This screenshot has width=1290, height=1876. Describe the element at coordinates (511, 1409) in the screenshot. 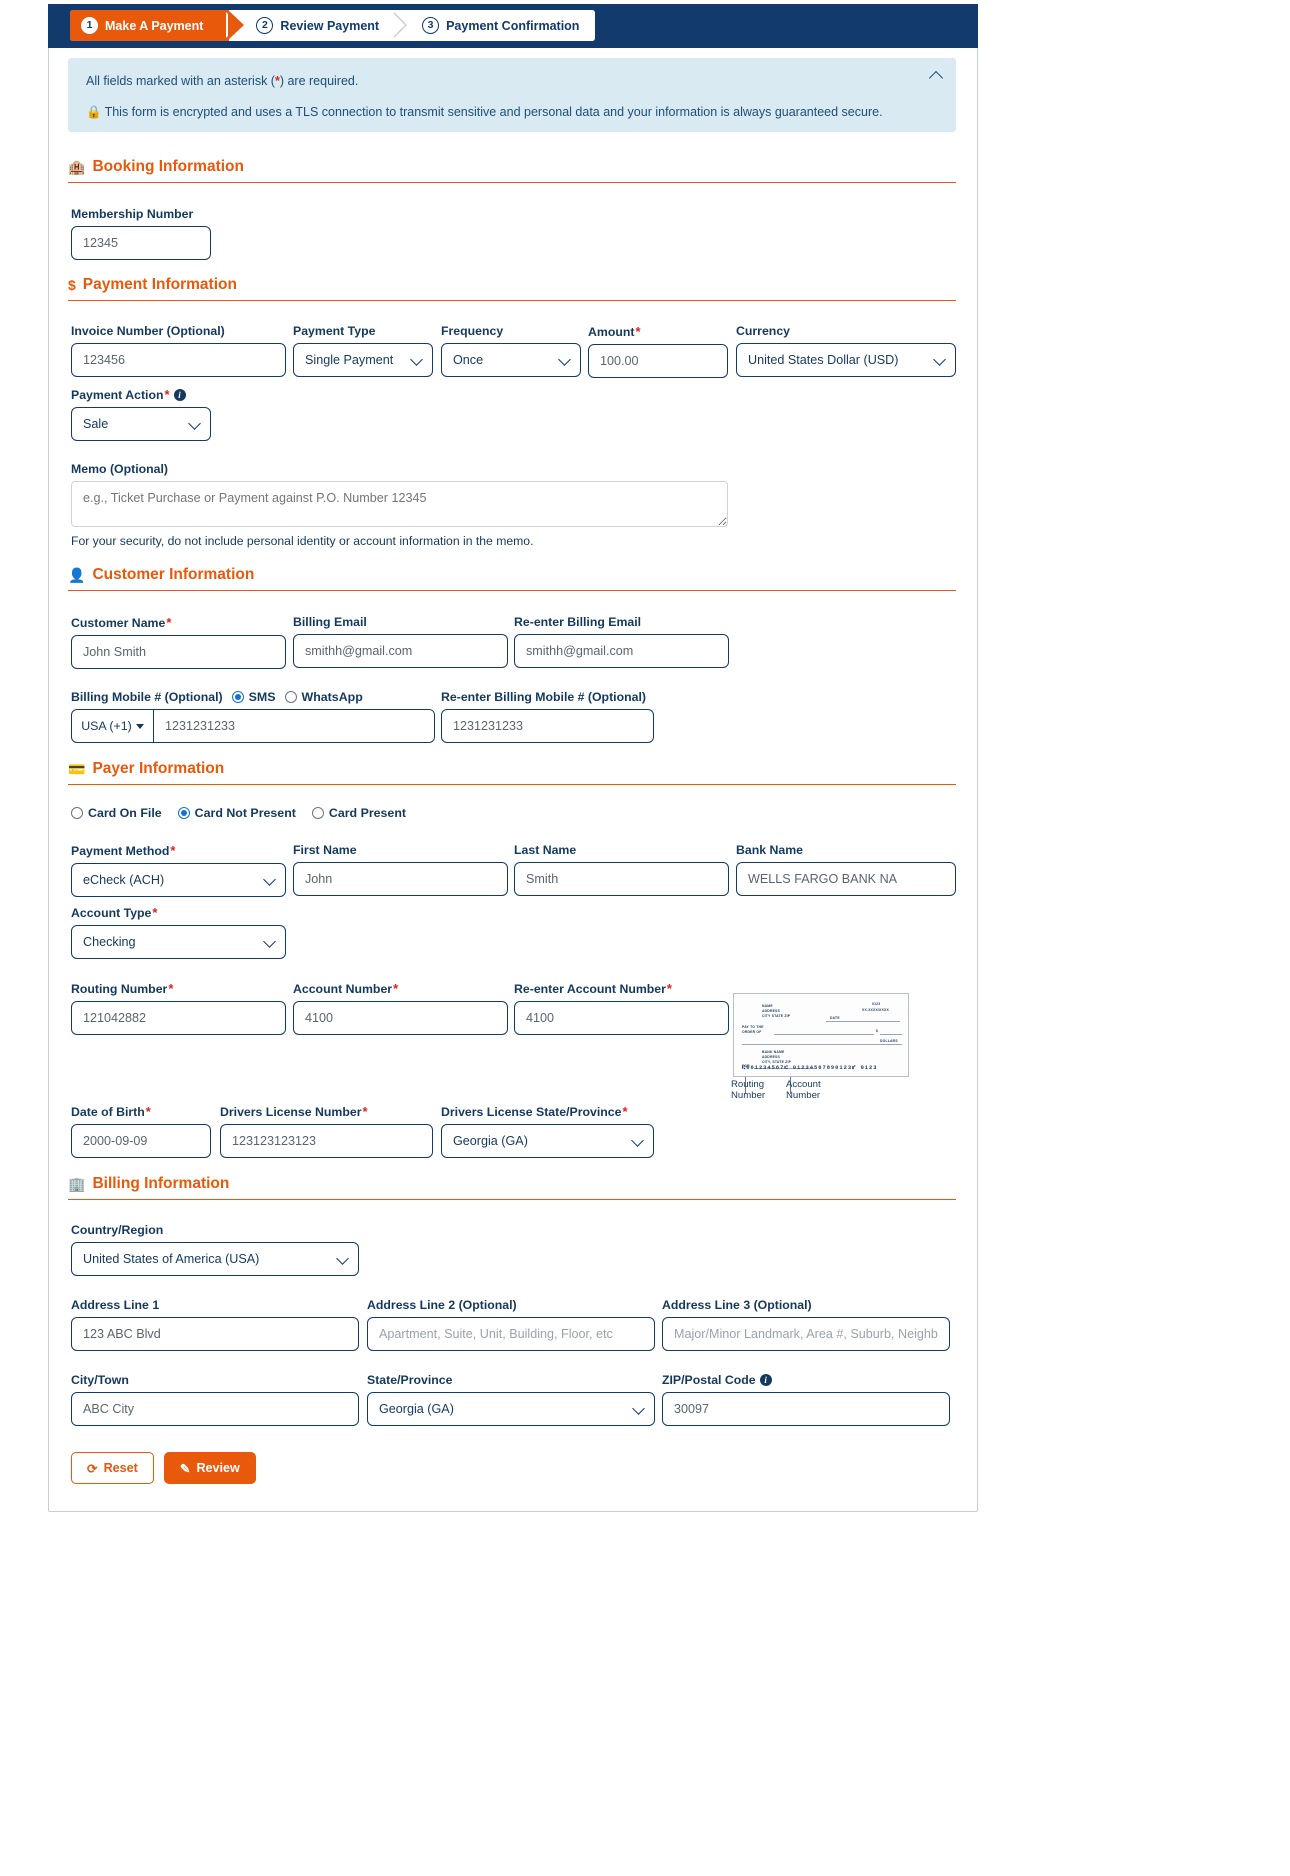

I see `state-province-select: Georgia (GA)` at that location.